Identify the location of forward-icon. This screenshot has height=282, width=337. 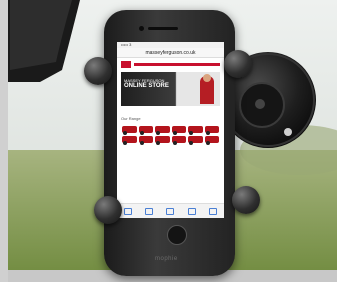
(149, 211).